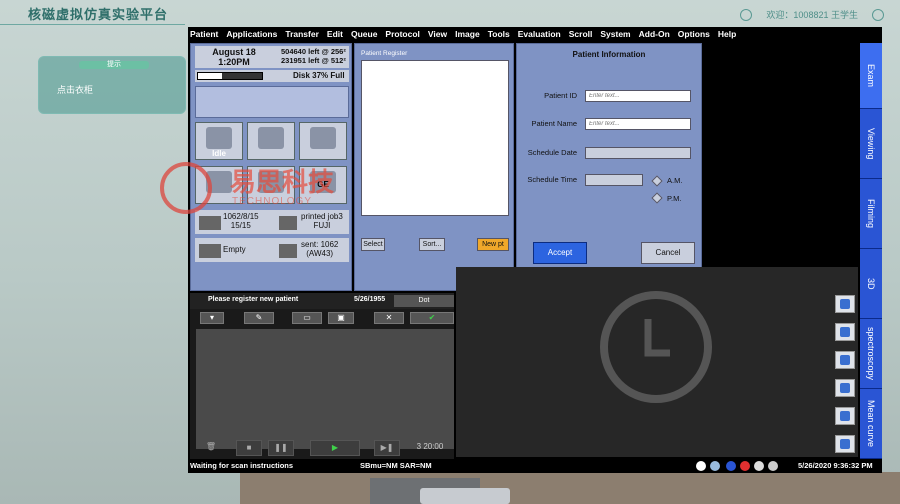  Describe the element at coordinates (657, 198) in the screenshot. I see `pm-radio` at that location.